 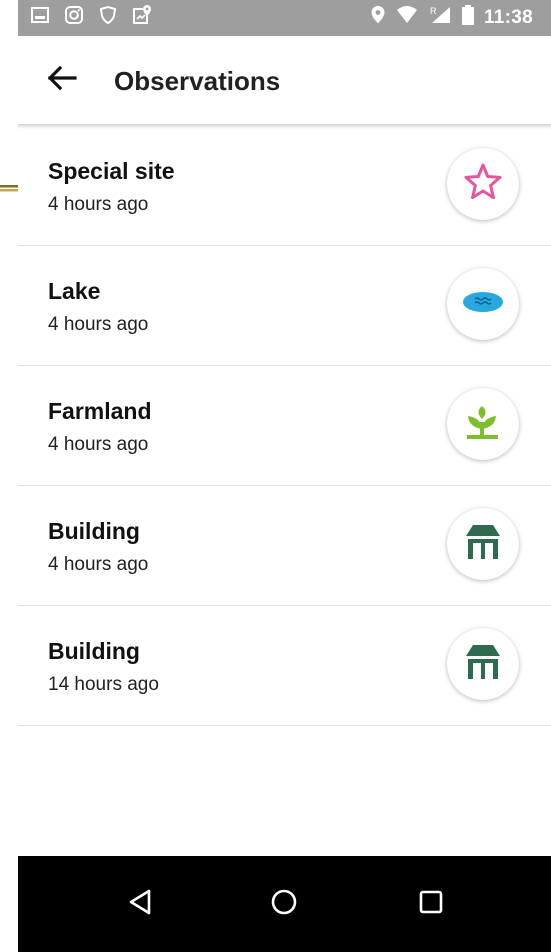 I want to click on observation-time: 14 hours ago, so click(x=103, y=684).